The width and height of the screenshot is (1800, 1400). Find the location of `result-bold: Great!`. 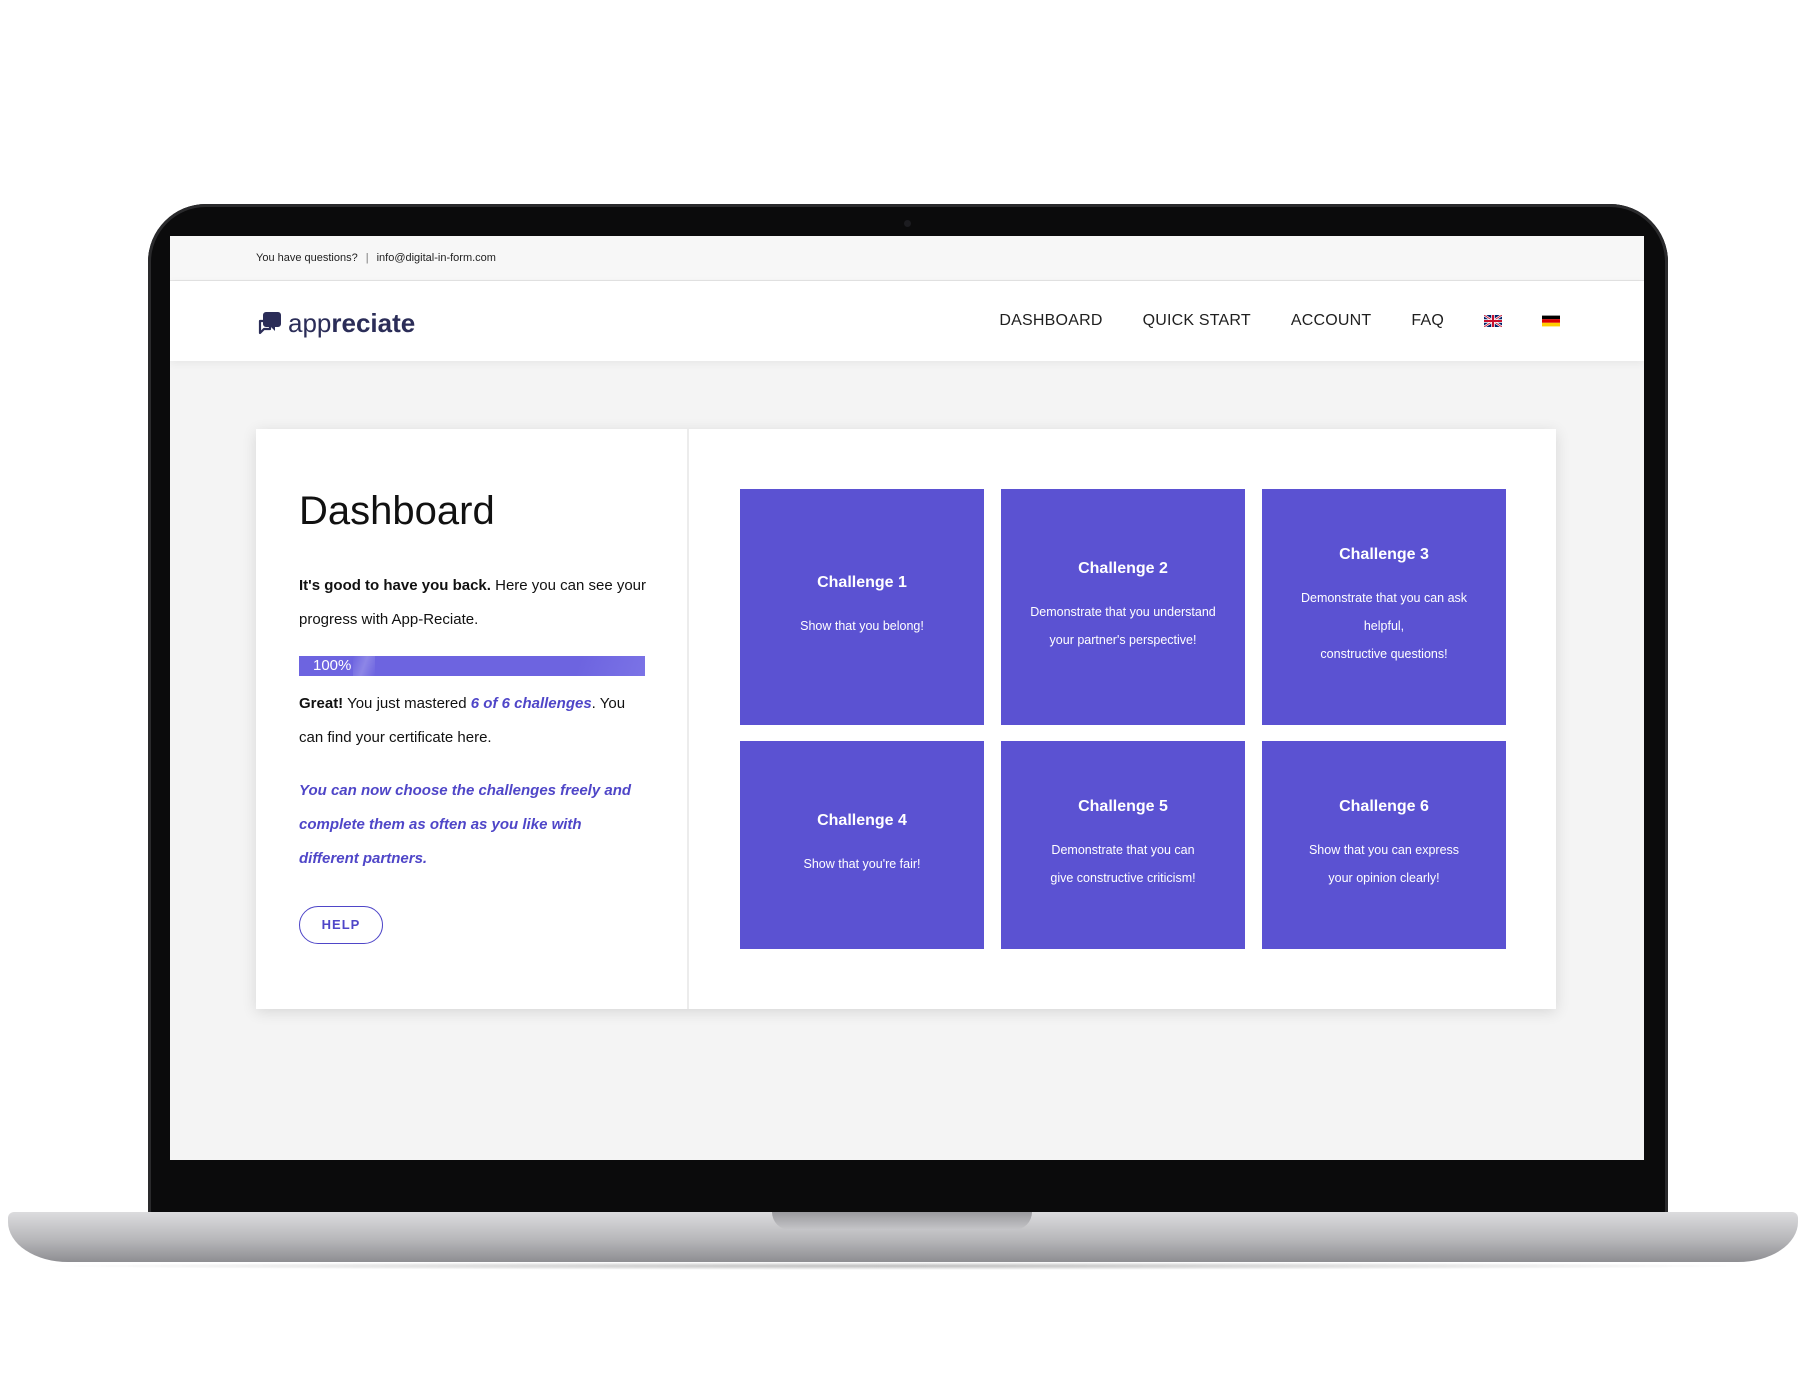

result-bold: Great! is located at coordinates (321, 703).